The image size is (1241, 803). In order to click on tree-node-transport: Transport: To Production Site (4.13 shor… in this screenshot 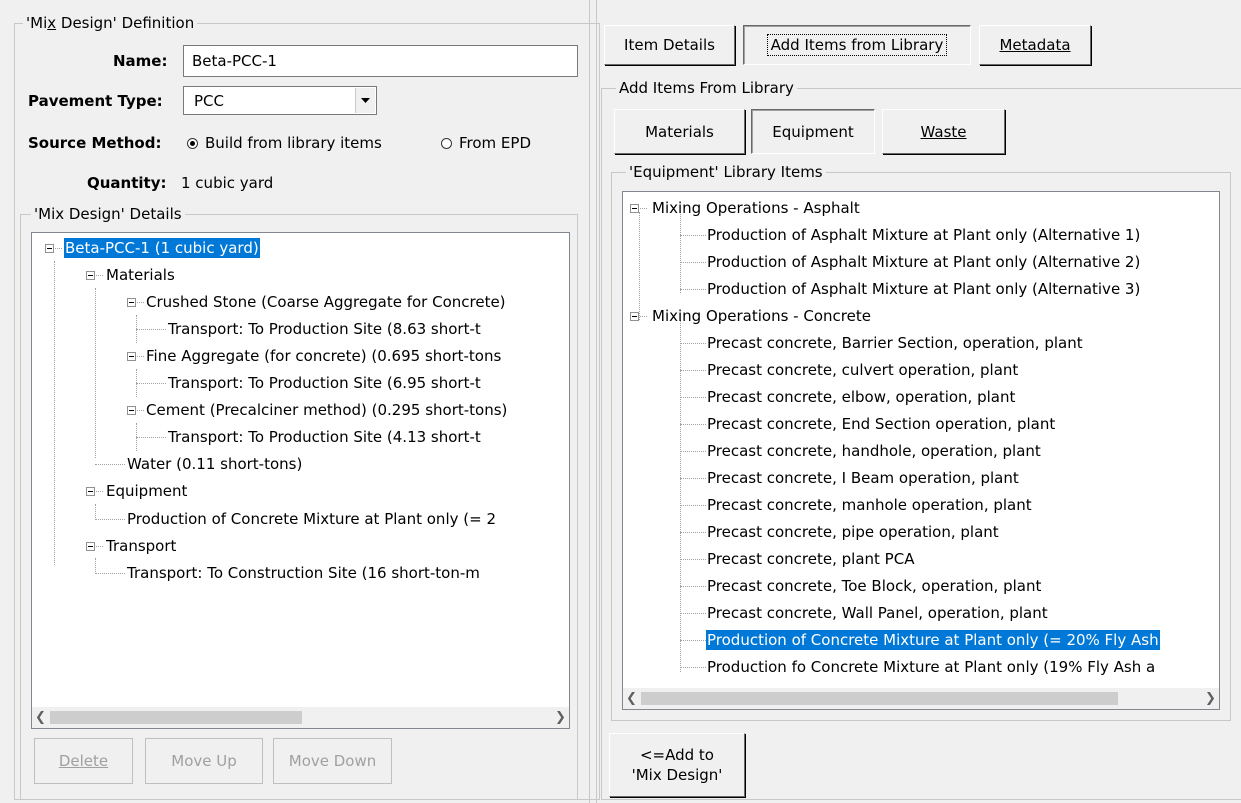, I will do `click(324, 437)`.